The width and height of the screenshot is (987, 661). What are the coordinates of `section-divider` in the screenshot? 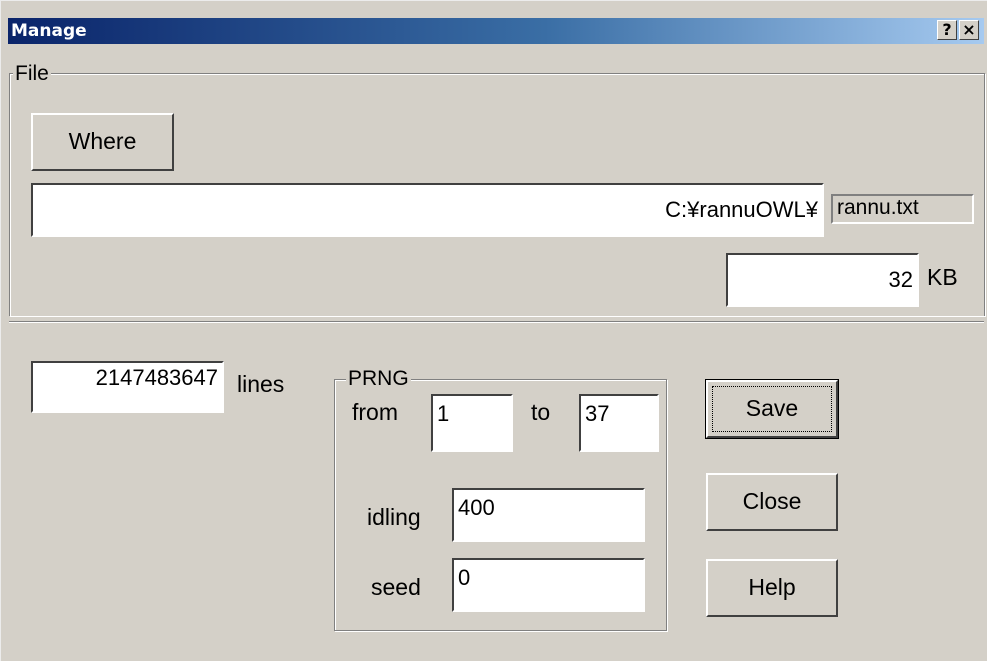 It's located at (496, 322).